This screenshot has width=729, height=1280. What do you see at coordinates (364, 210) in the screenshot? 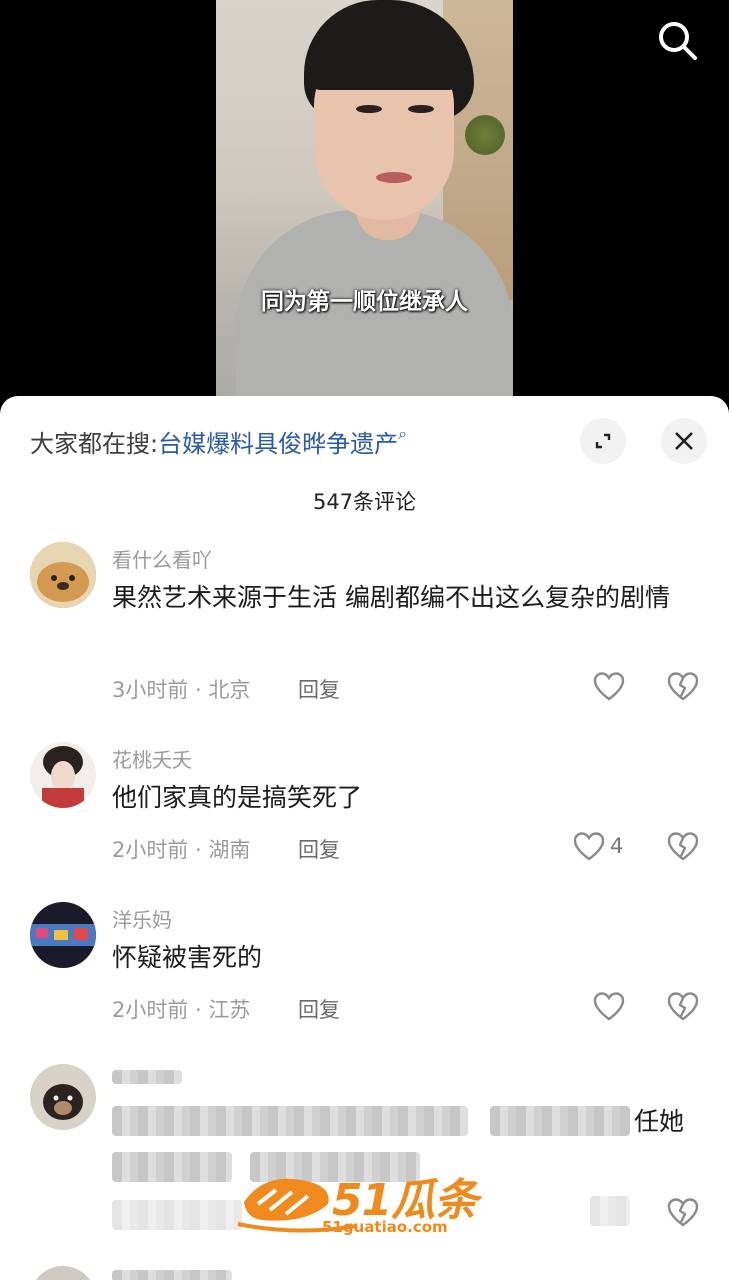
I see `video-player: 同为第一顺位继承人` at bounding box center [364, 210].